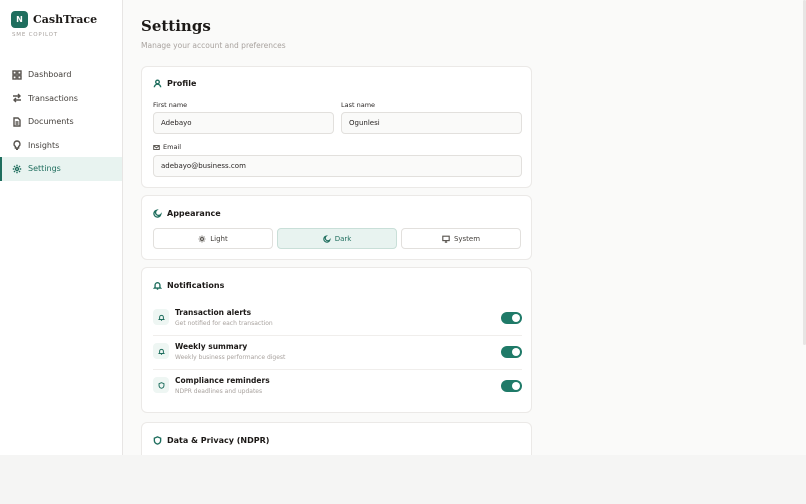 This screenshot has height=504, width=806. Describe the element at coordinates (243, 123) in the screenshot. I see `first-name-field: Adebayo` at that location.